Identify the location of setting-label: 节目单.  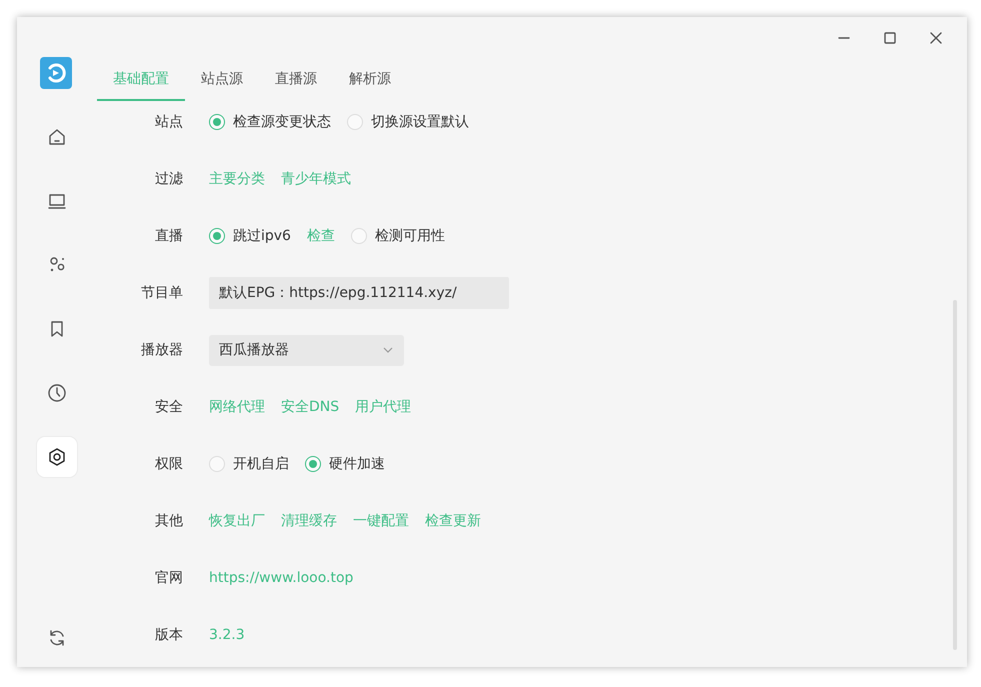
(161, 293).